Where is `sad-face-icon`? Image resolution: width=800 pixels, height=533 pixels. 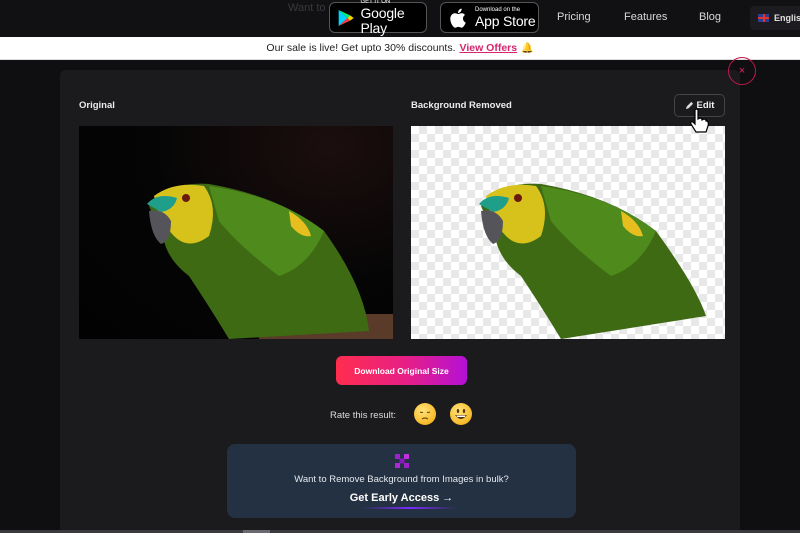
sad-face-icon is located at coordinates (425, 415).